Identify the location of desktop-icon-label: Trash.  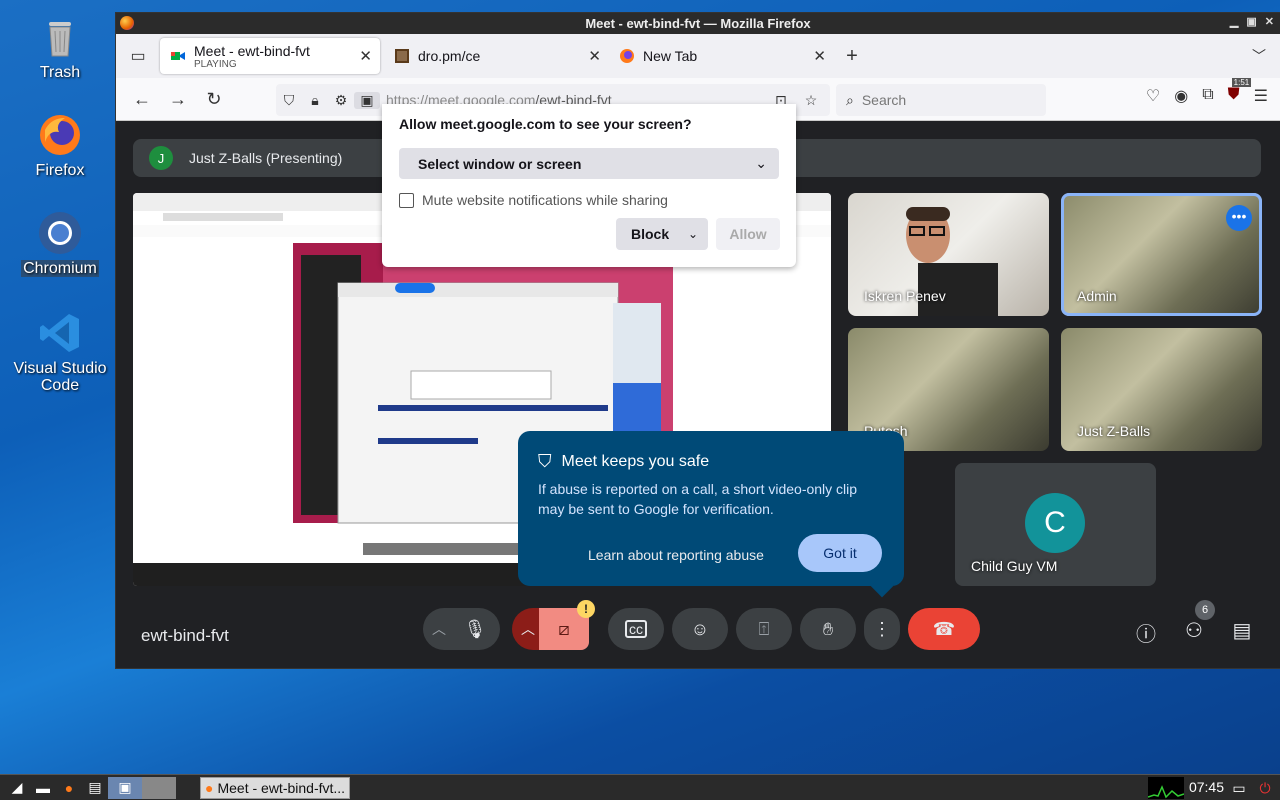
(60, 72).